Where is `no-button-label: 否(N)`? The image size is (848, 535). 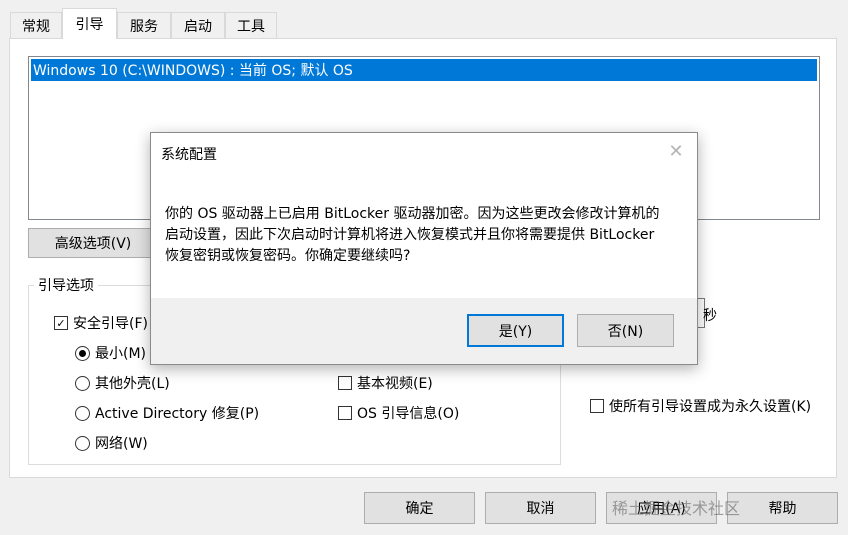
no-button-label: 否(N) is located at coordinates (625, 331).